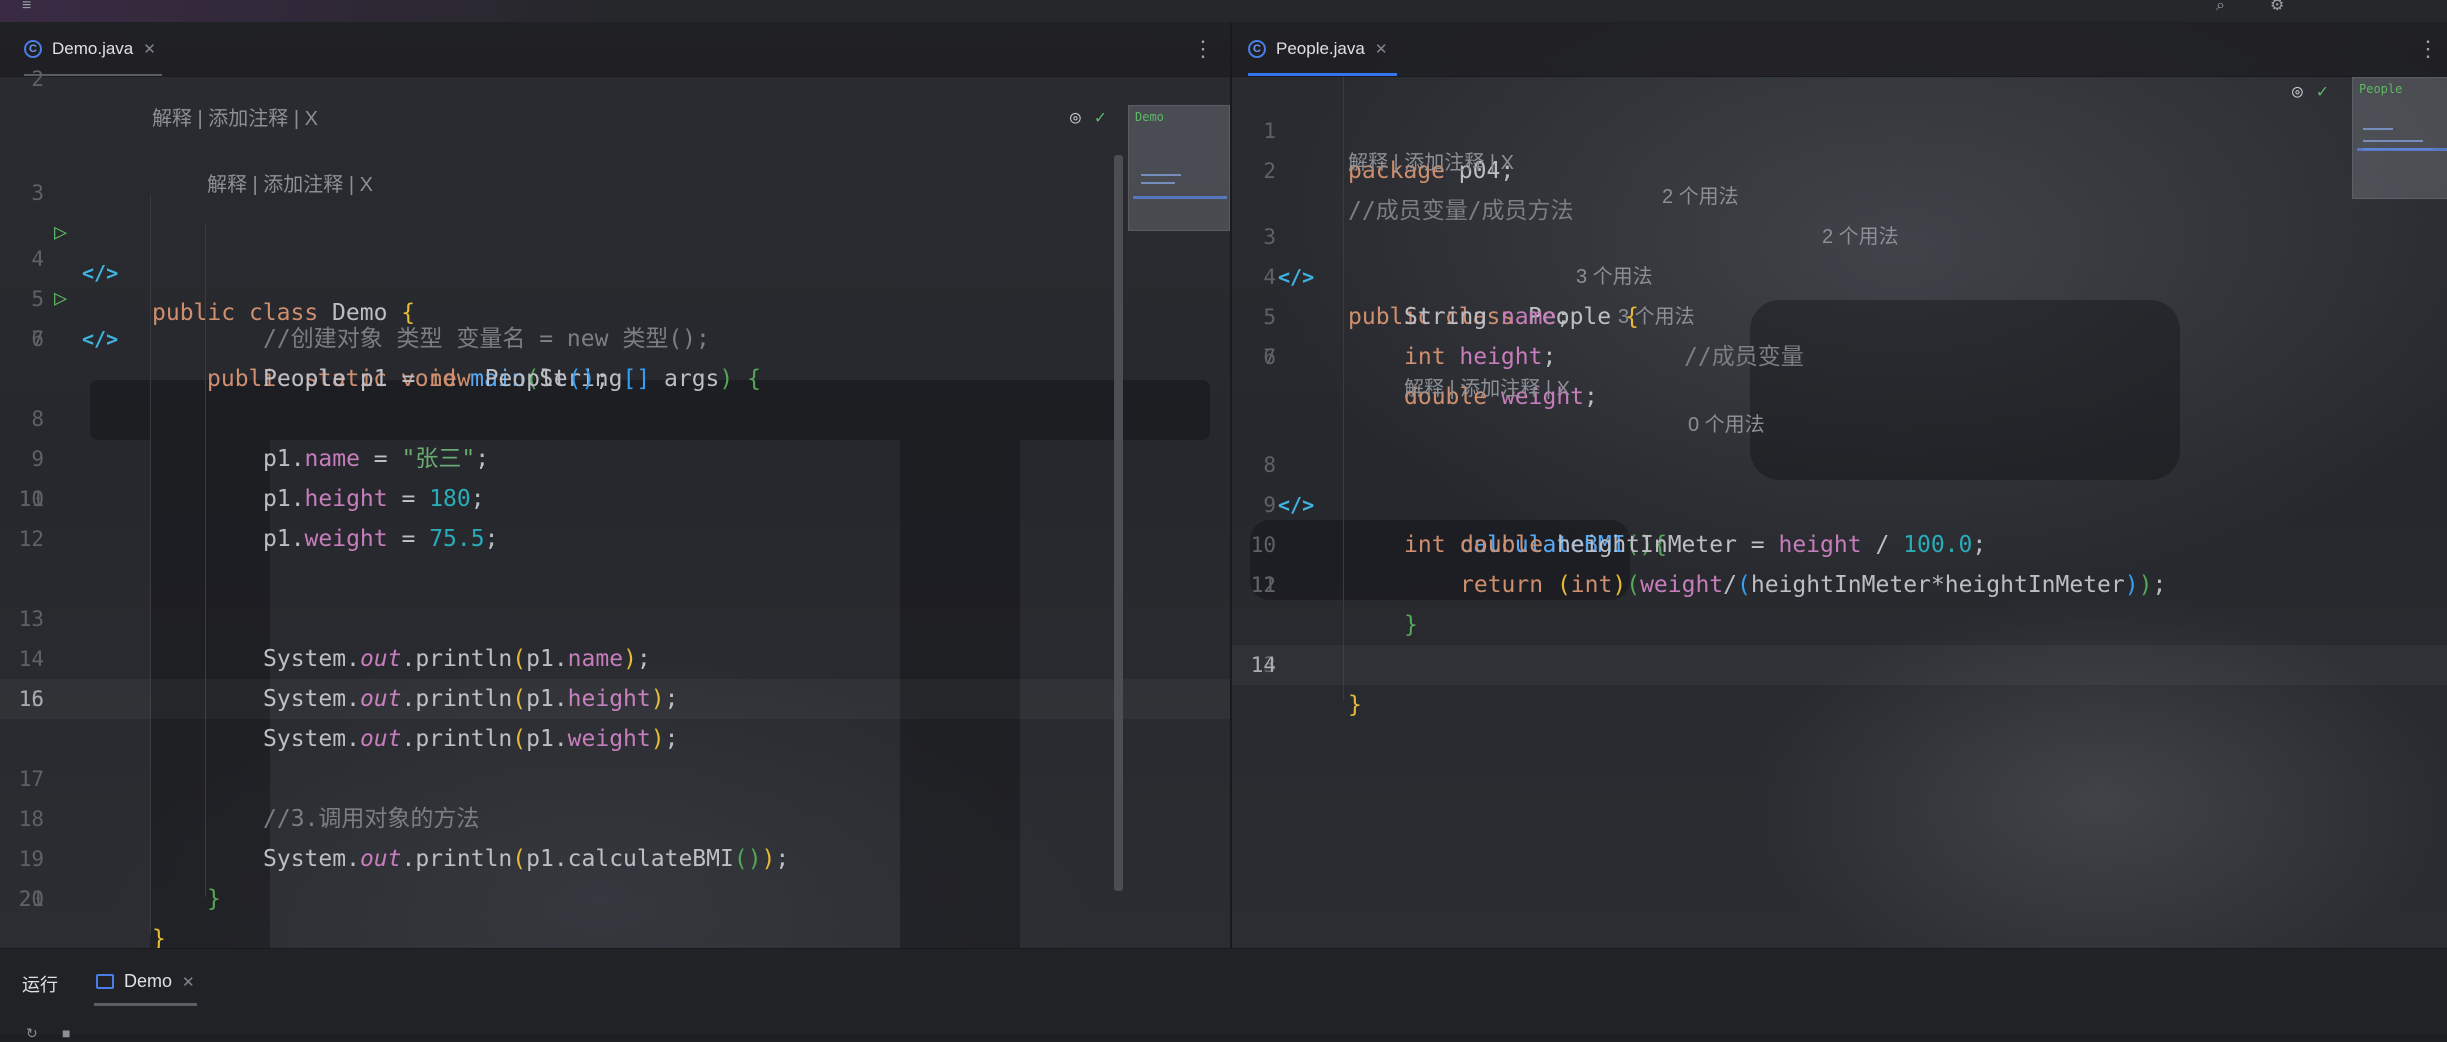 This screenshot has width=2447, height=1042. I want to click on rerun-icon: ↻, so click(32, 1033).